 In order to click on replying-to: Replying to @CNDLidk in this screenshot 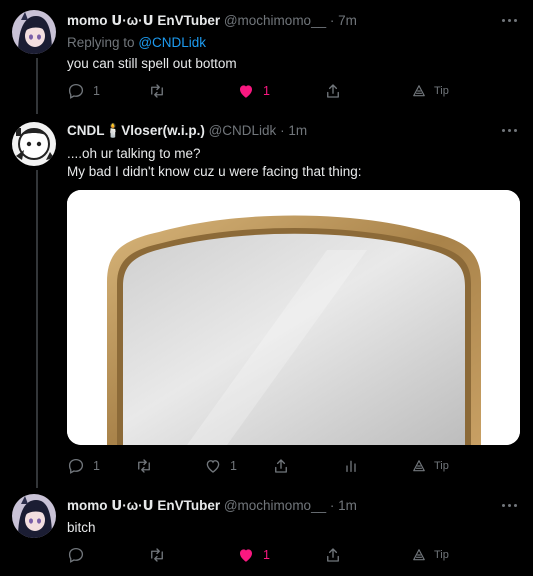, I will do `click(136, 43)`.